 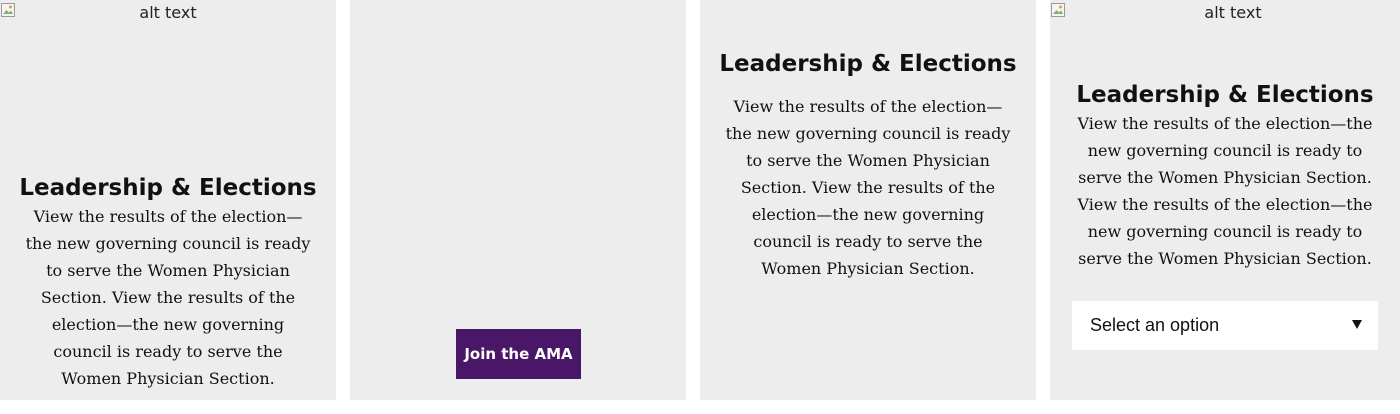 I want to click on select-selected-value: Select an option, so click(x=1155, y=325).